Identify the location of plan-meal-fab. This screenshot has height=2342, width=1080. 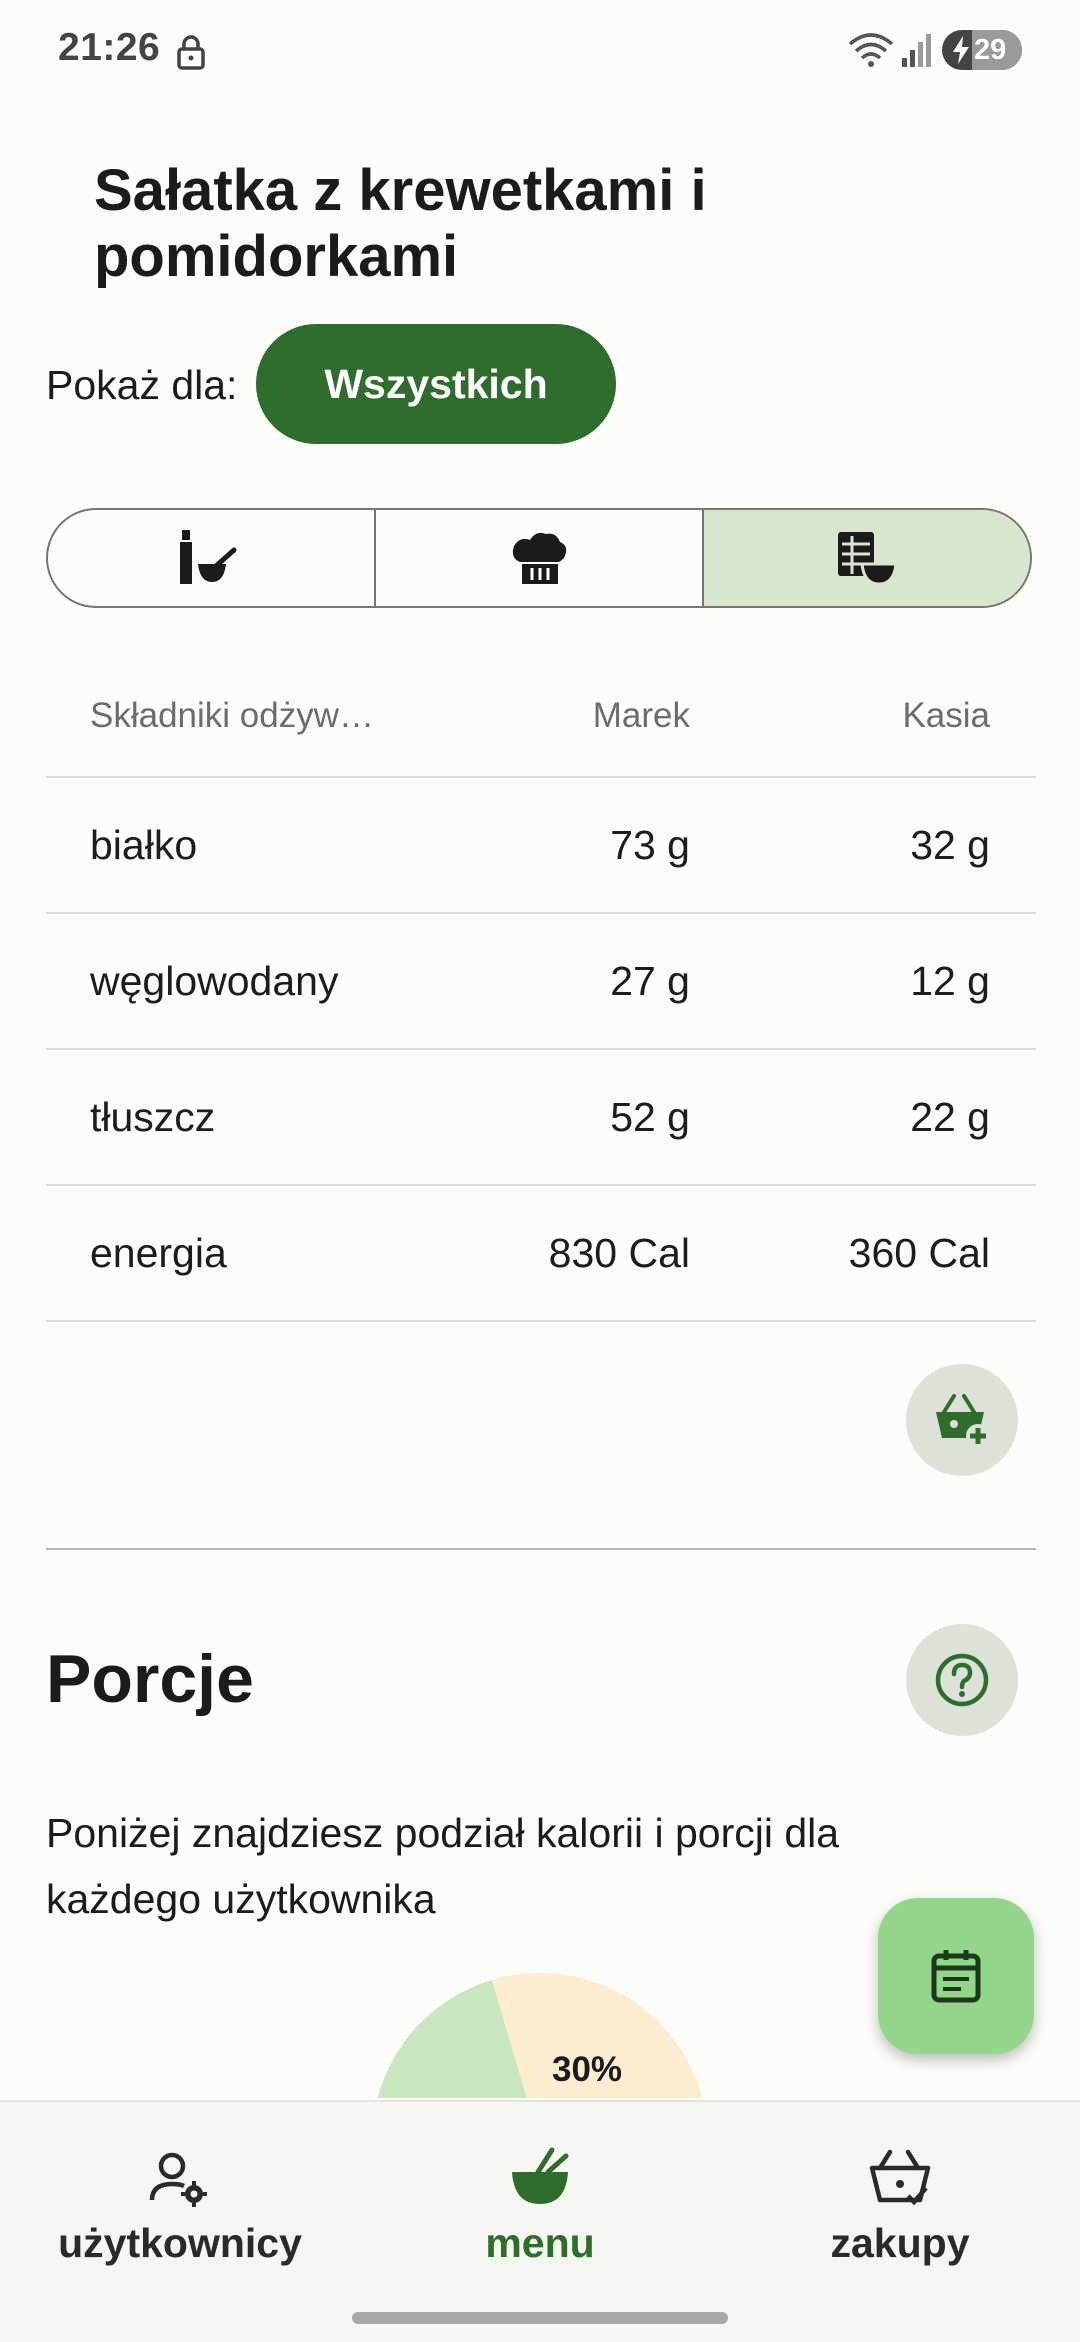
(956, 1976).